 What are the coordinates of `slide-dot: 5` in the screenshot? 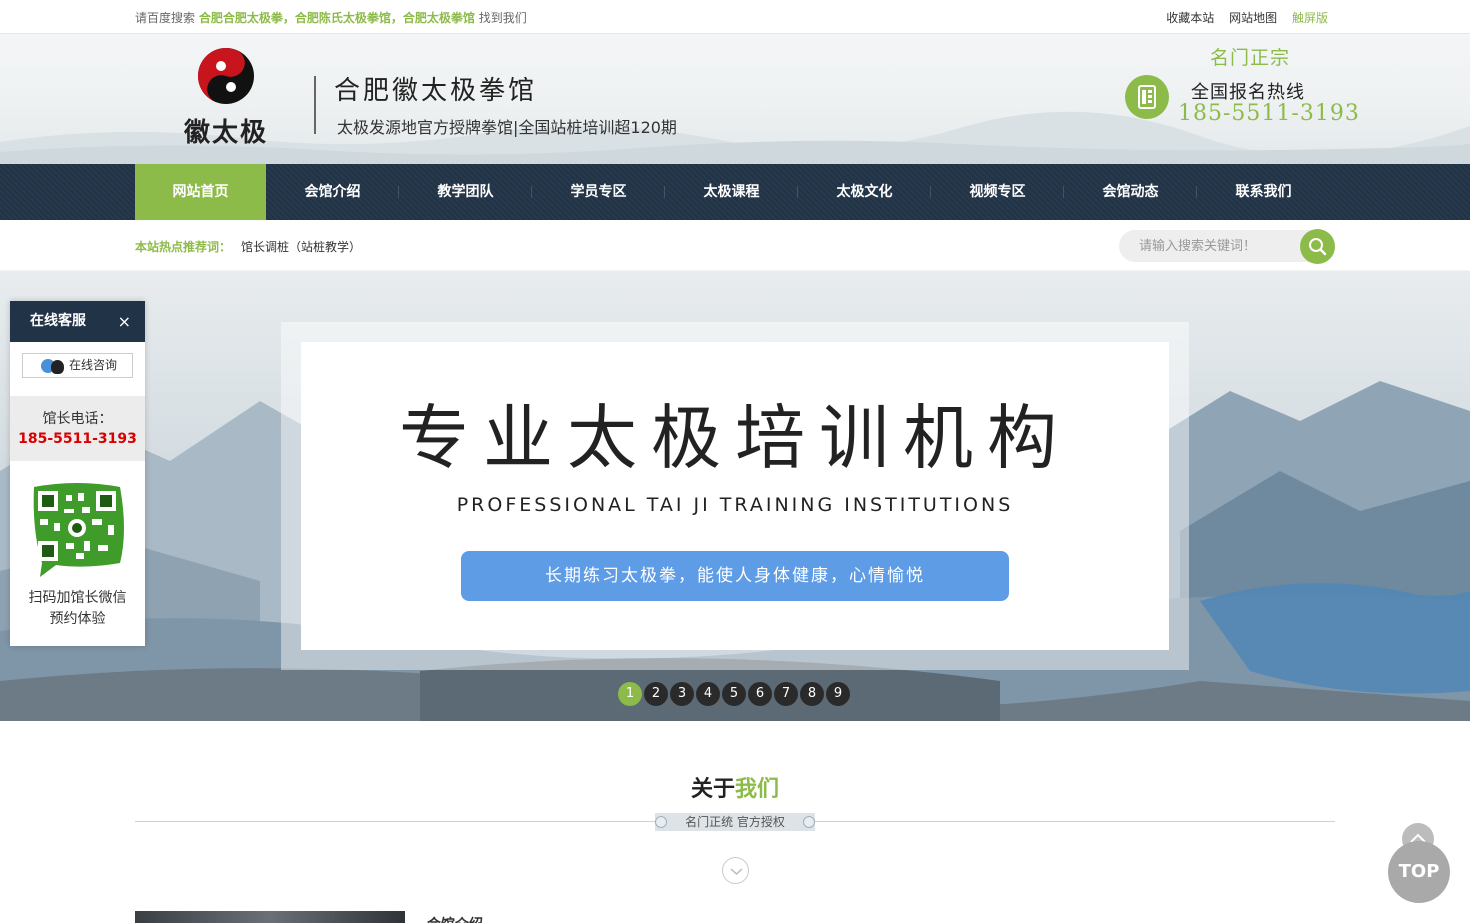 It's located at (734, 694).